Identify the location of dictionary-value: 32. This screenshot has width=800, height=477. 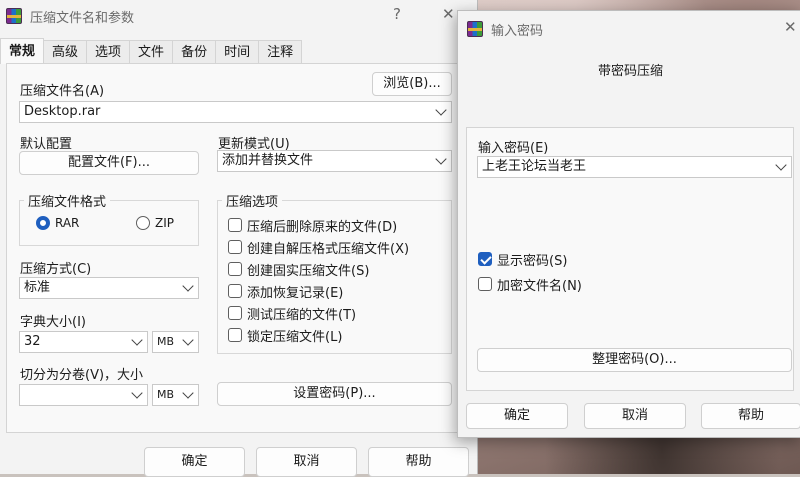
(32, 341).